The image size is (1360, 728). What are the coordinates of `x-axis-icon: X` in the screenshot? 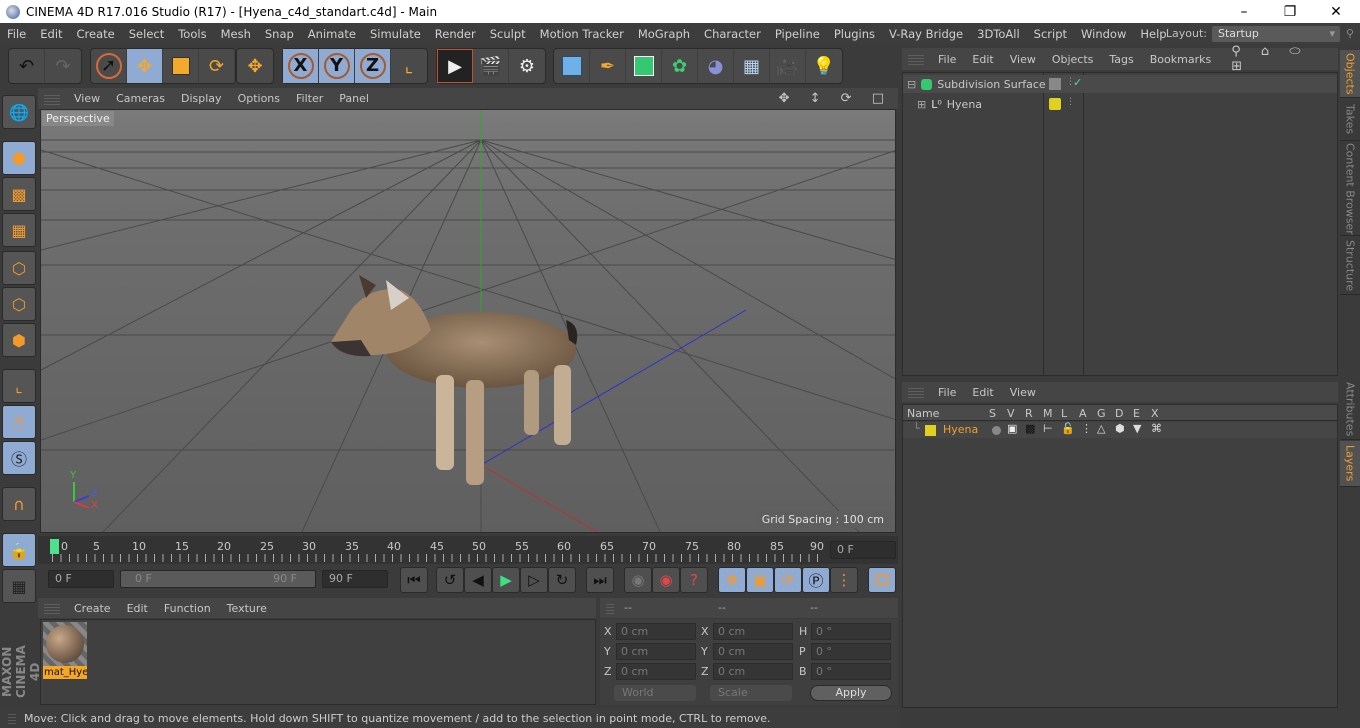 It's located at (301, 66).